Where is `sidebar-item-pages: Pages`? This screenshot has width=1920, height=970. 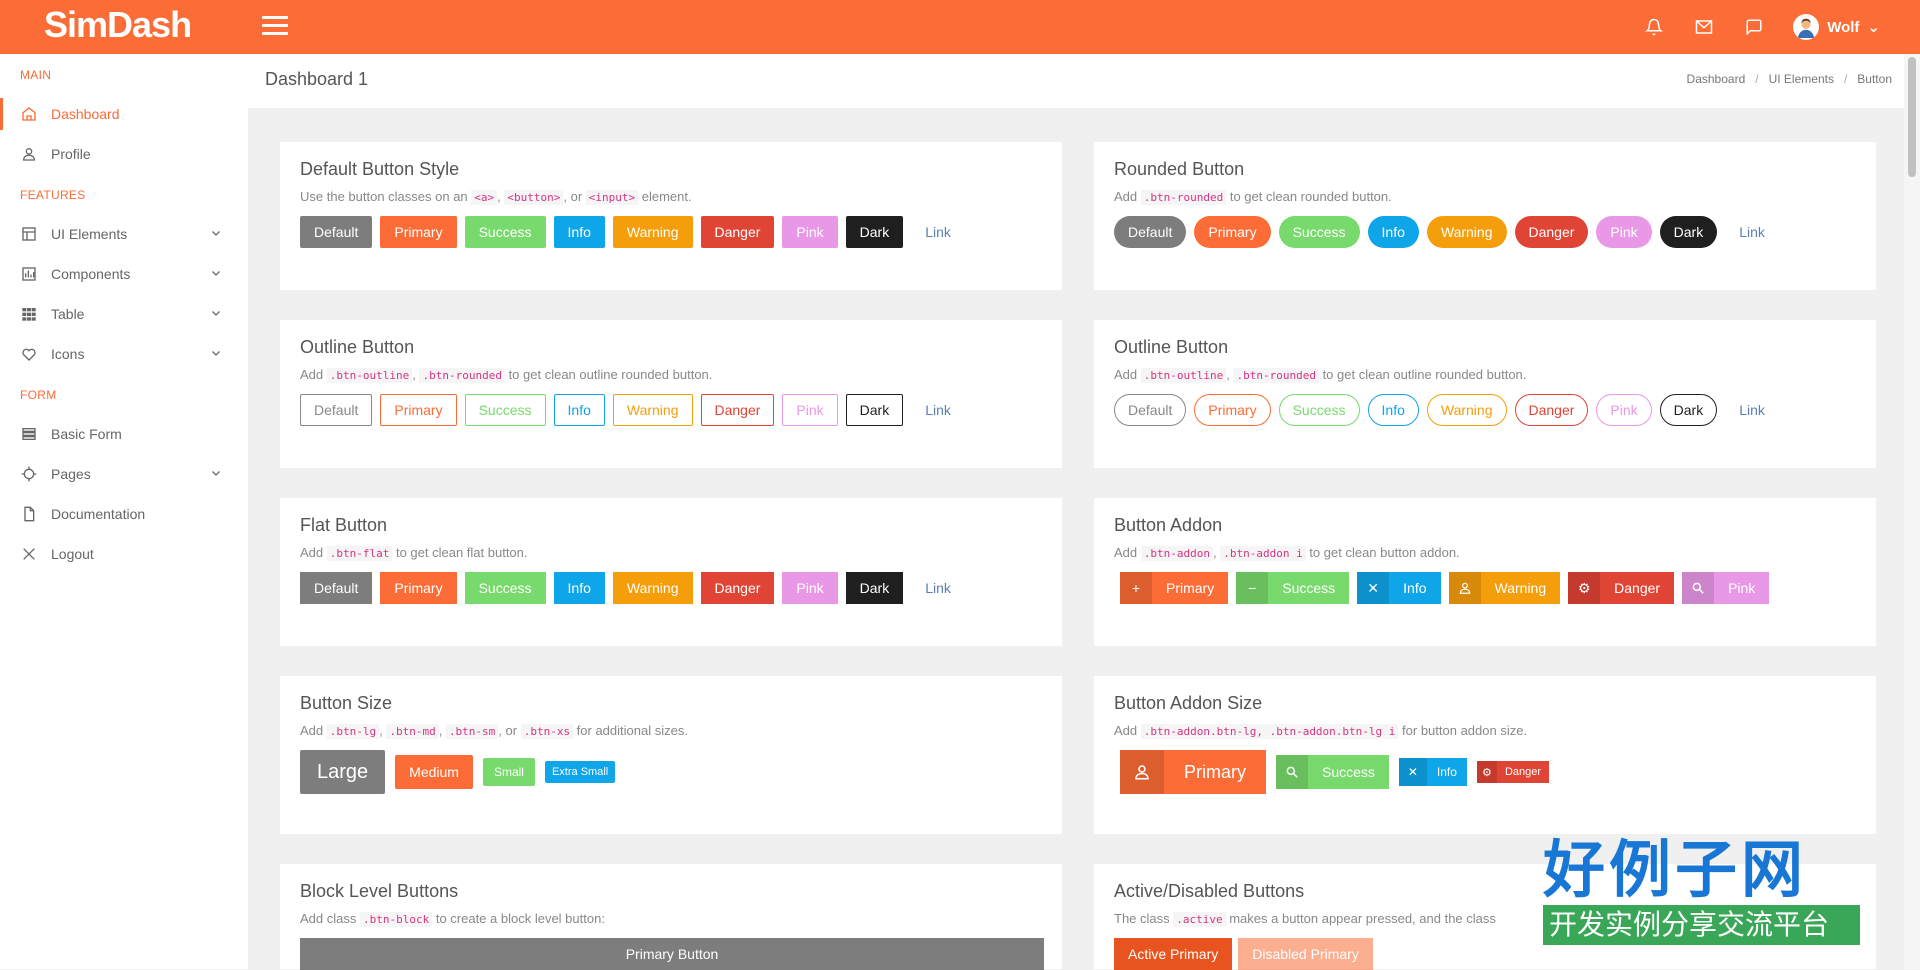 sidebar-item-pages: Pages is located at coordinates (124, 474).